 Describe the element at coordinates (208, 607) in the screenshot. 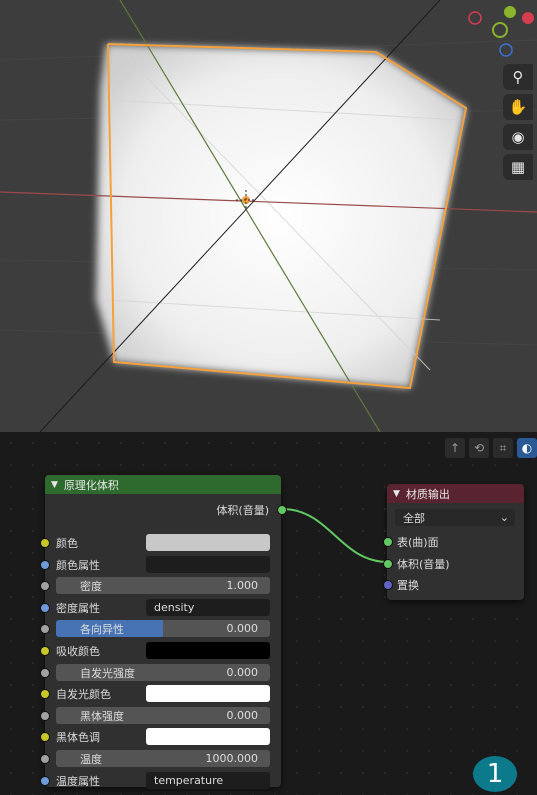

I see `attribute-field: density` at that location.